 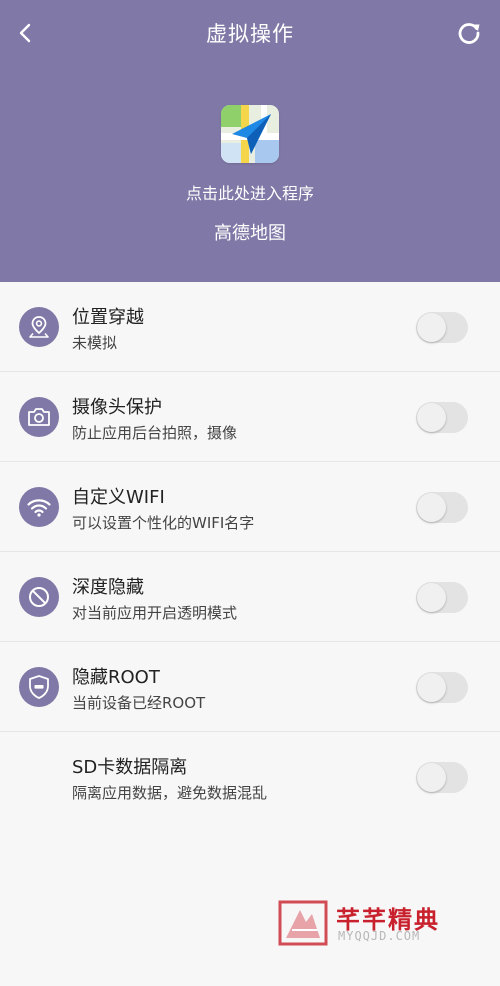 I want to click on amap-logo-icon, so click(x=250, y=134).